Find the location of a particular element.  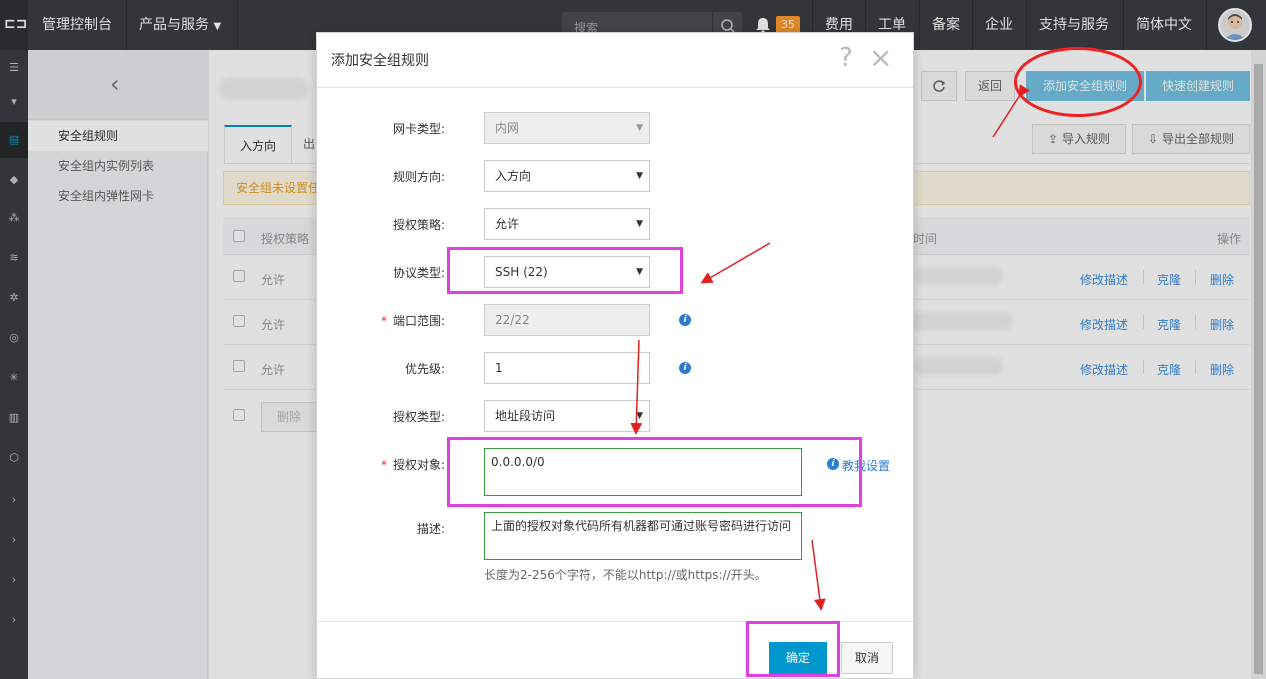

arrow-to-confirm is located at coordinates (818, 575).